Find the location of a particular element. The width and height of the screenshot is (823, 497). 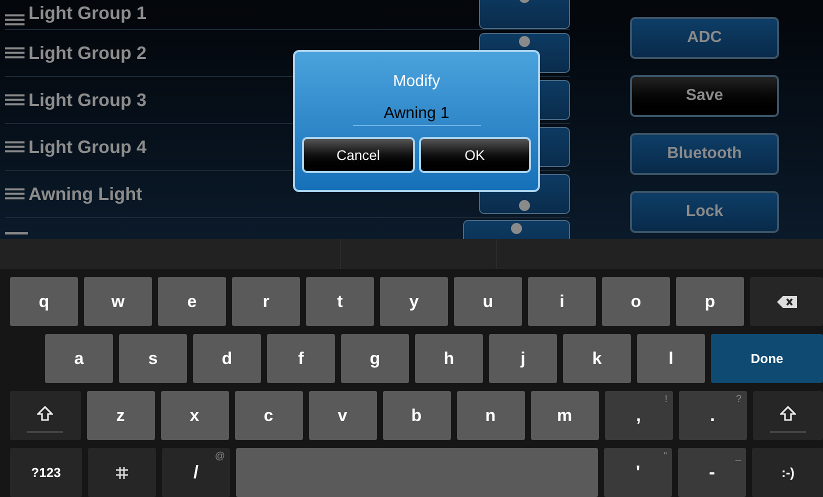

key: o is located at coordinates (636, 301).